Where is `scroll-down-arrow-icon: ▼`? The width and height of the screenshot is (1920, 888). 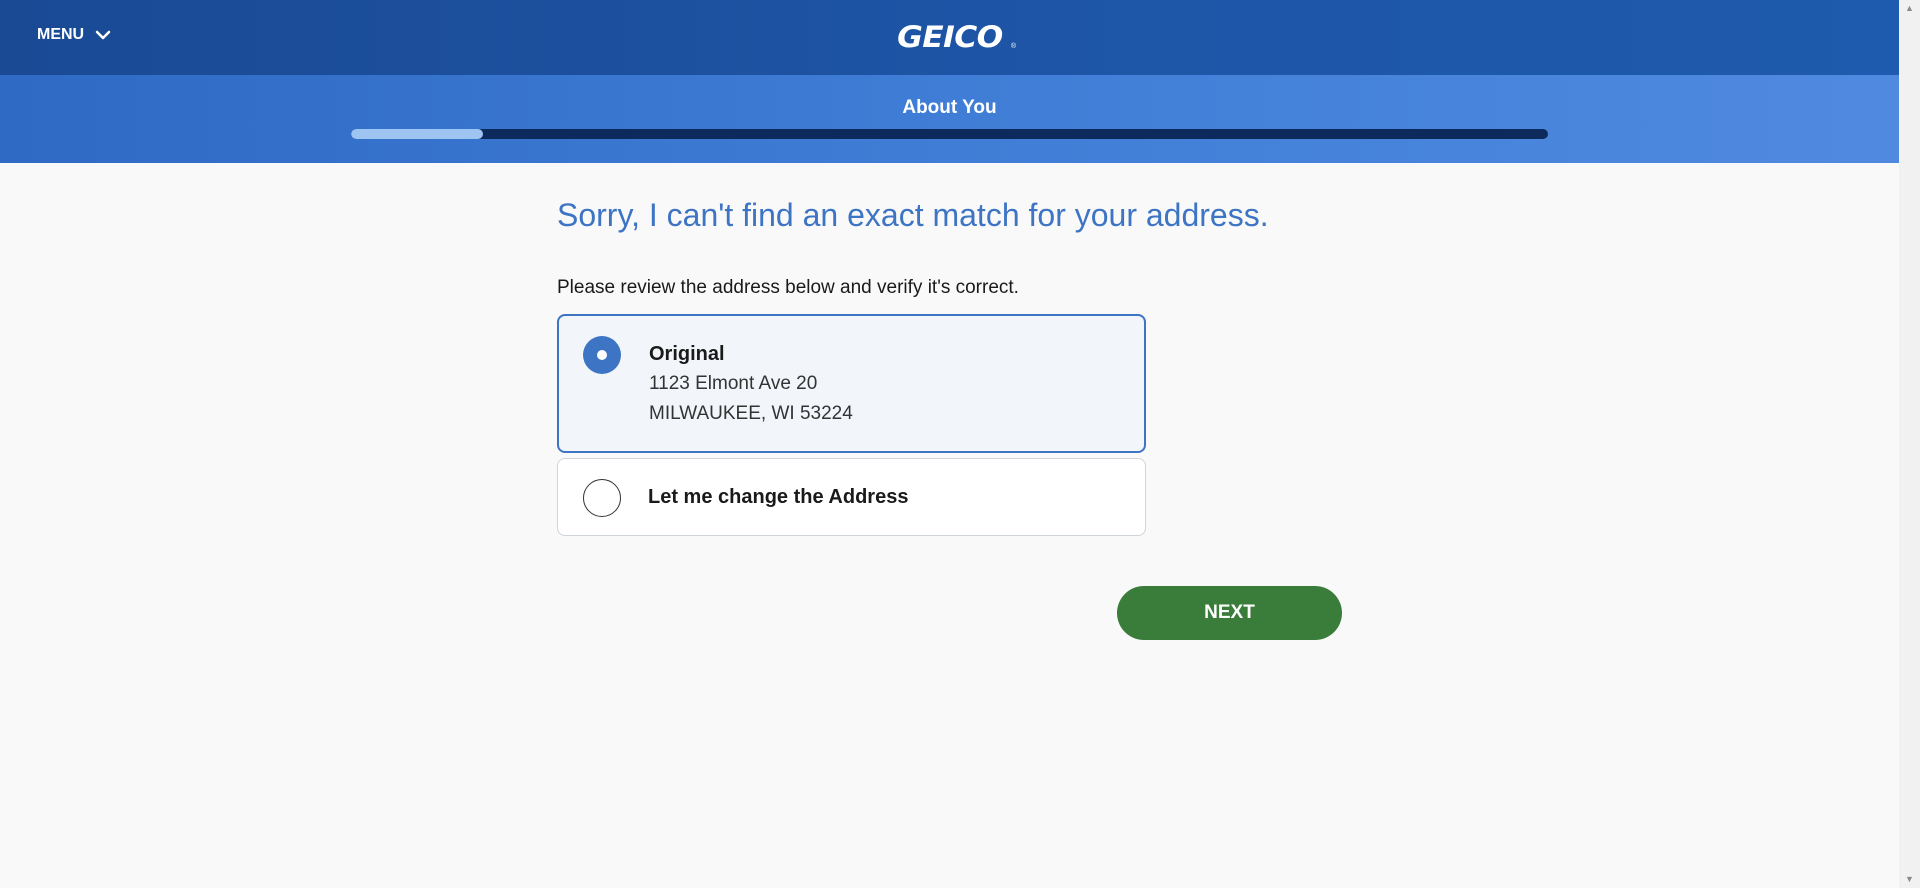
scroll-down-arrow-icon: ▼ is located at coordinates (1909, 879).